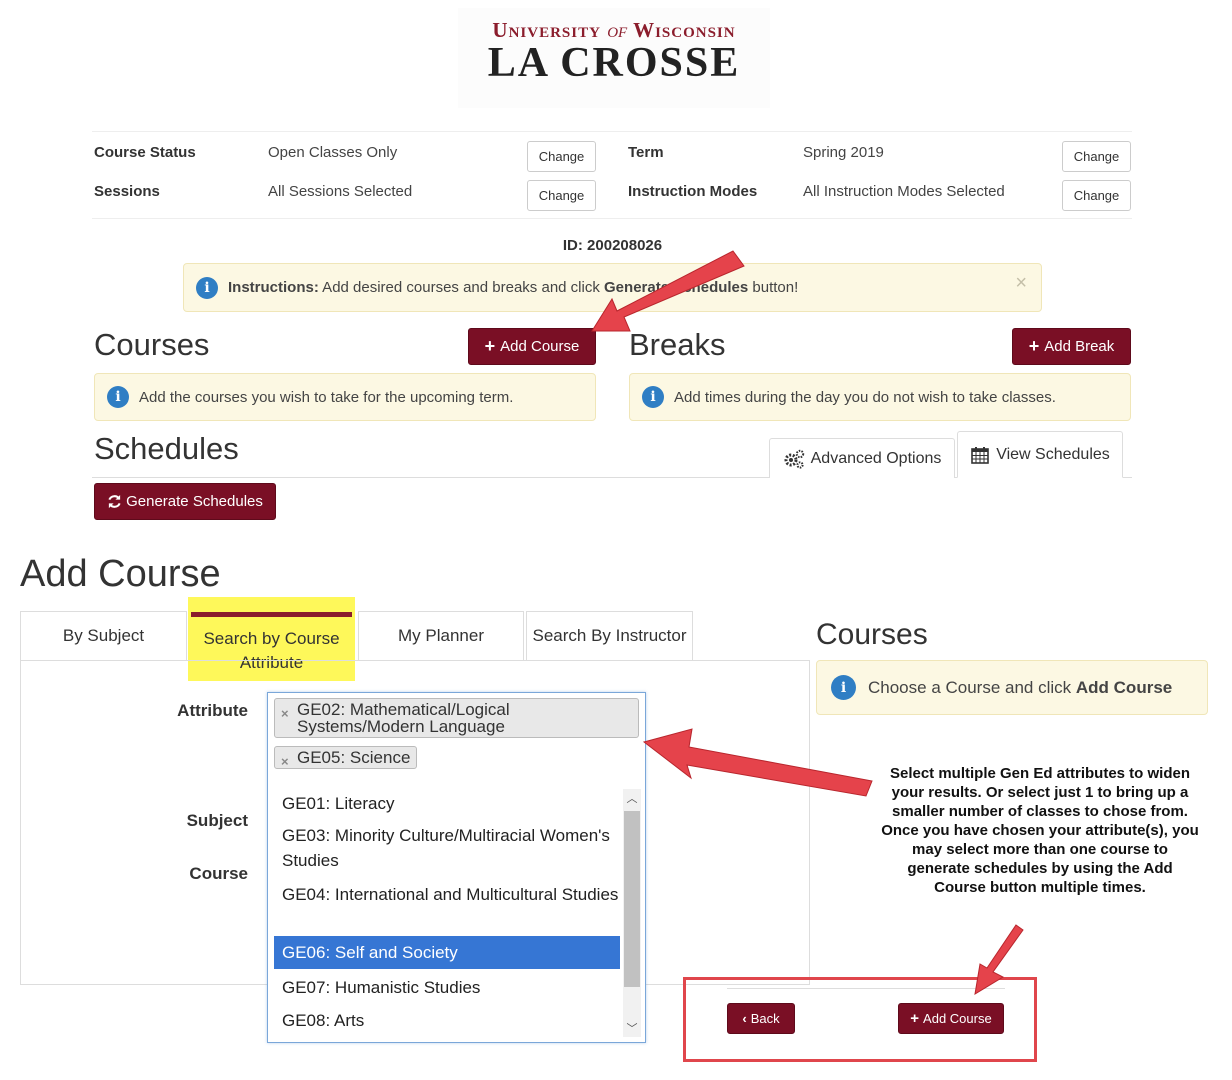 The height and width of the screenshot is (1080, 1232). Describe the element at coordinates (152, 344) in the screenshot. I see `courses-heading: Courses` at that location.